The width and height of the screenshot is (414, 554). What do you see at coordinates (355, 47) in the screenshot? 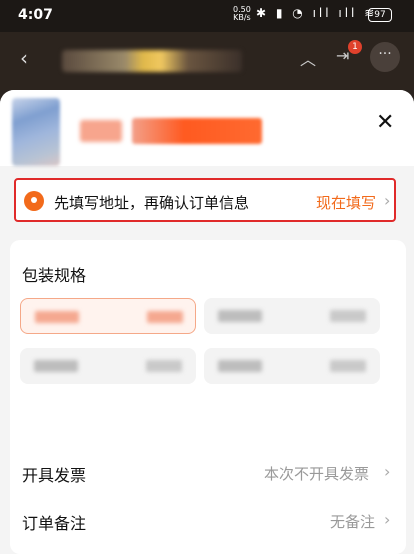
I see `notification-badge: 1` at bounding box center [355, 47].